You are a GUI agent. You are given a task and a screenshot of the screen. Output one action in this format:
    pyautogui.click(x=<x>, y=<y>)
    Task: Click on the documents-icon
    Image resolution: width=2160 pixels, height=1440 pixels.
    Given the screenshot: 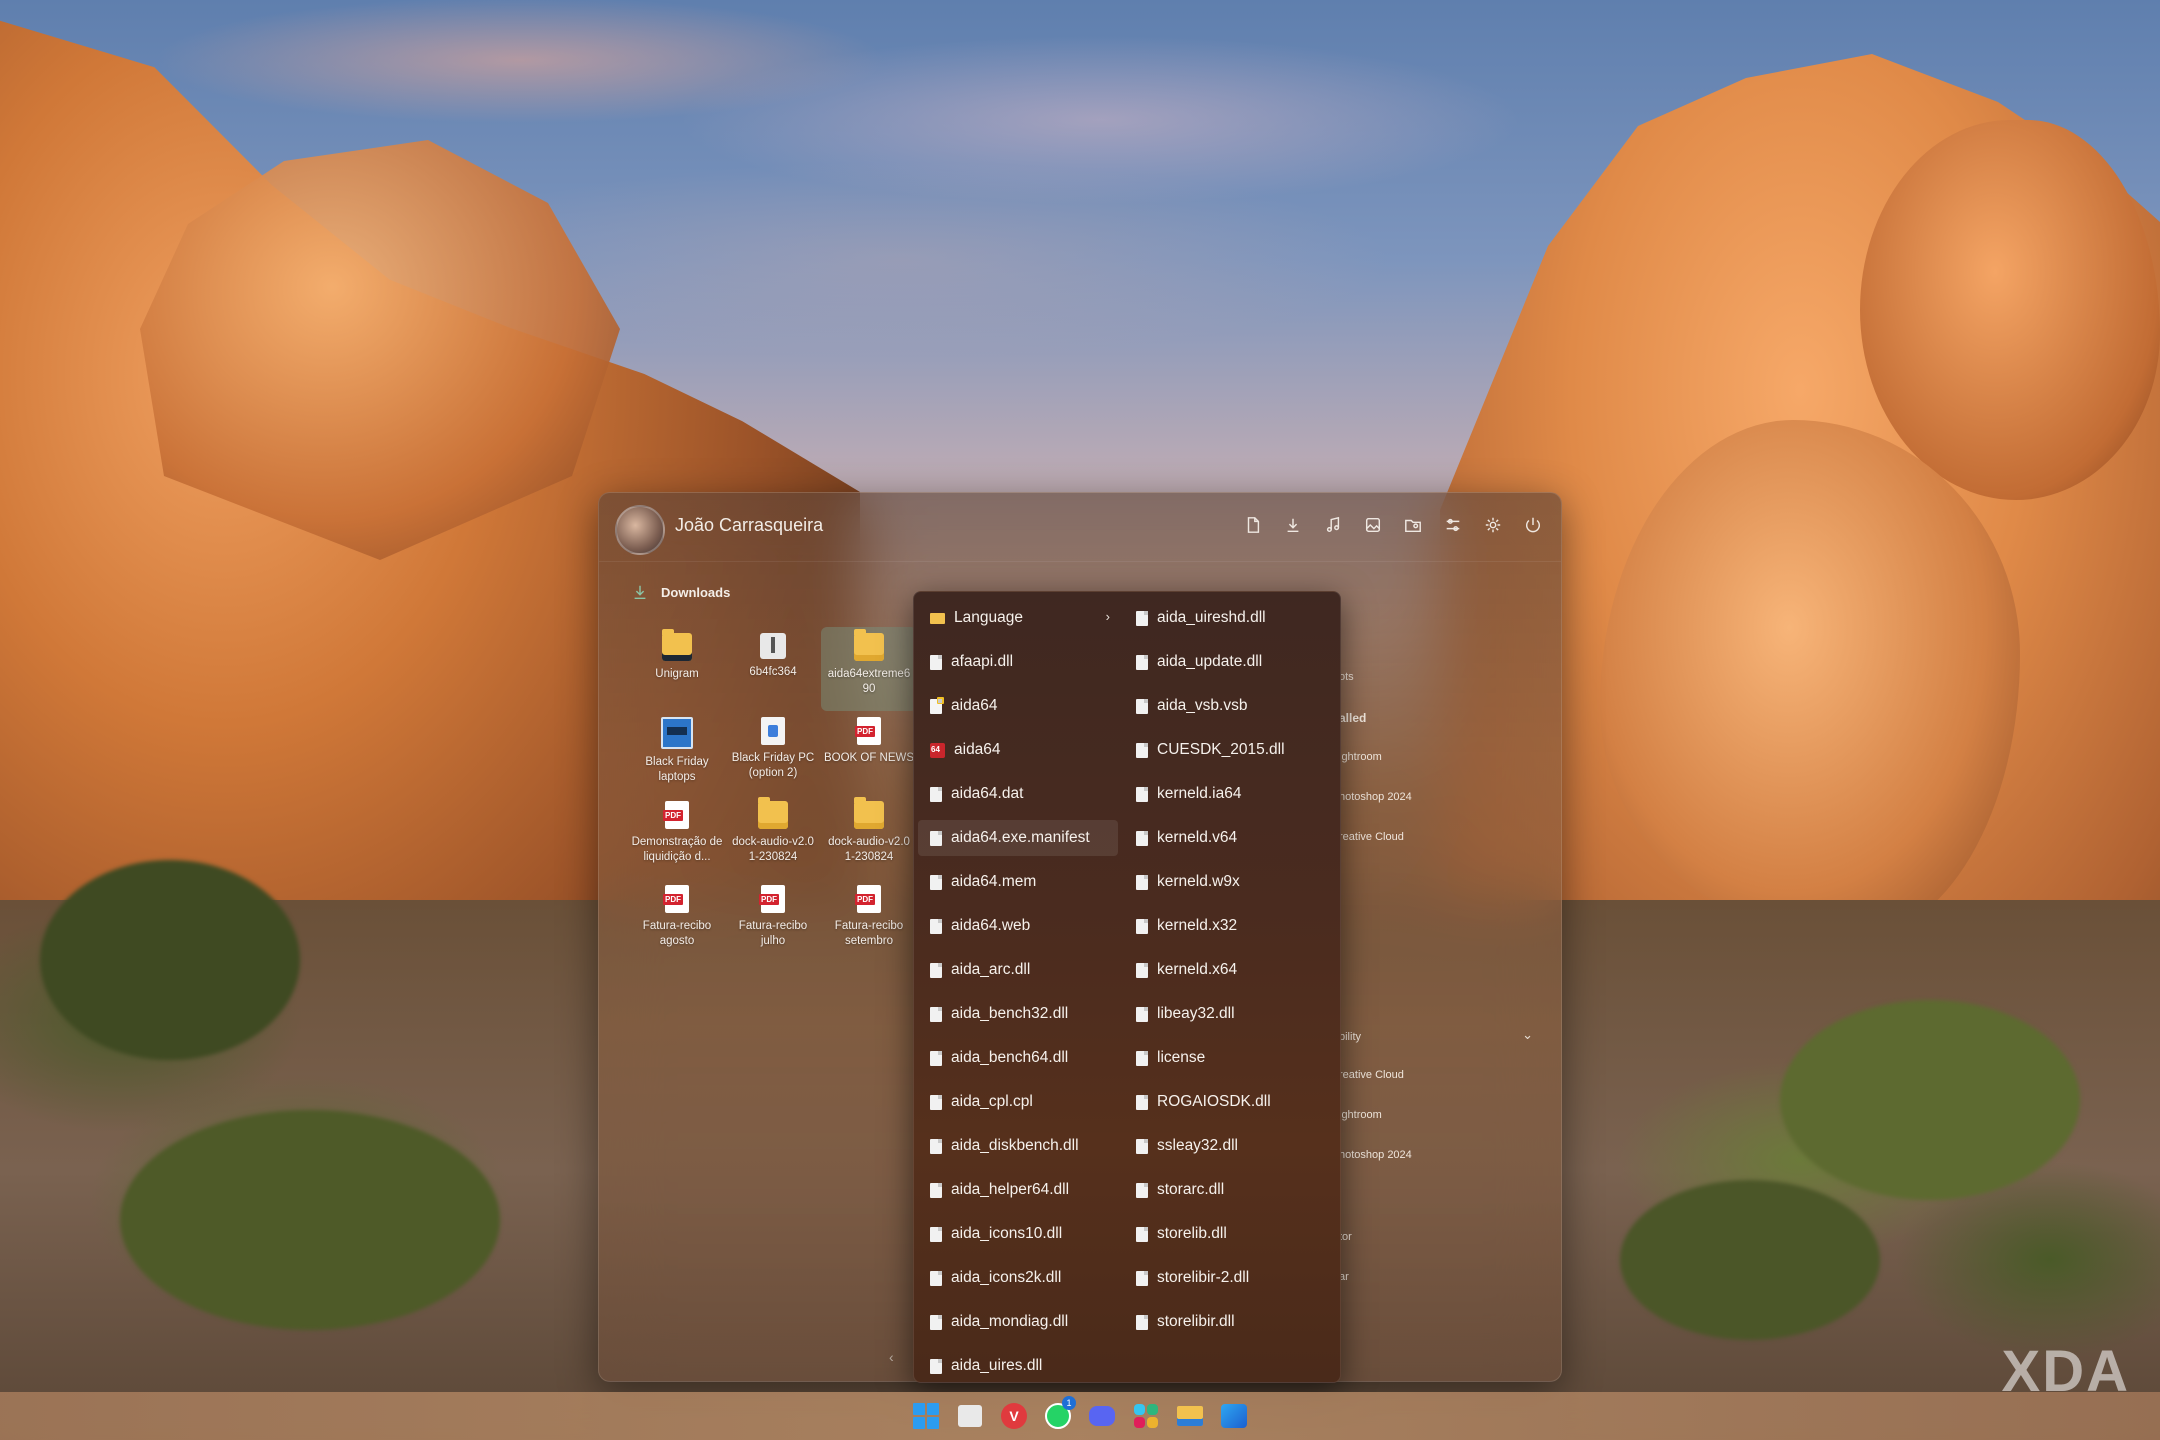 What is the action you would take?
    pyautogui.click(x=1253, y=525)
    